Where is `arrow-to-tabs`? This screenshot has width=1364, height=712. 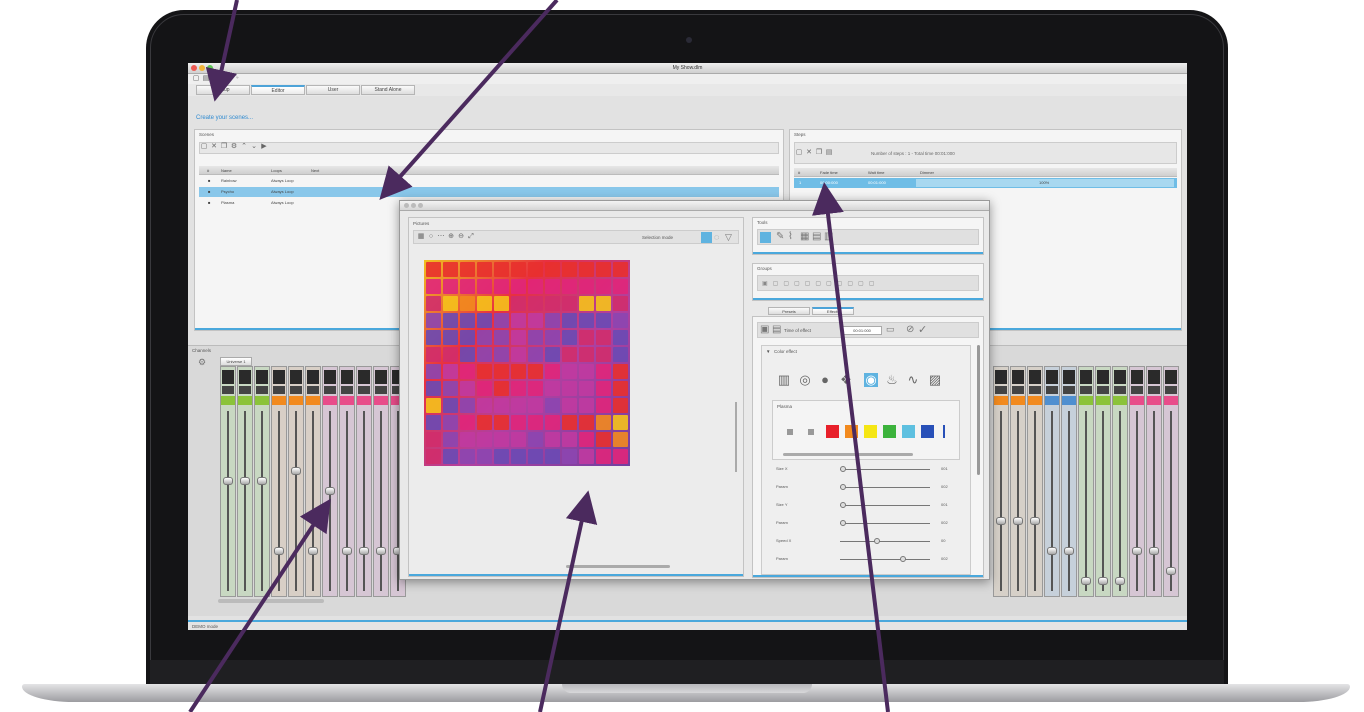 arrow-to-tabs is located at coordinates (222, 51).